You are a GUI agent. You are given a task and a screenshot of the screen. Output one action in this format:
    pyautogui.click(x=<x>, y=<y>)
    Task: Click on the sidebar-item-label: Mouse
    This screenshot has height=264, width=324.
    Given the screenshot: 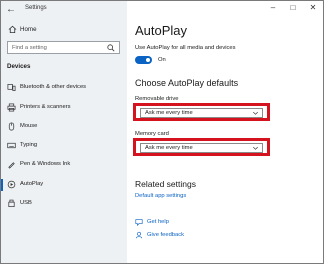 What is the action you would take?
    pyautogui.click(x=29, y=126)
    